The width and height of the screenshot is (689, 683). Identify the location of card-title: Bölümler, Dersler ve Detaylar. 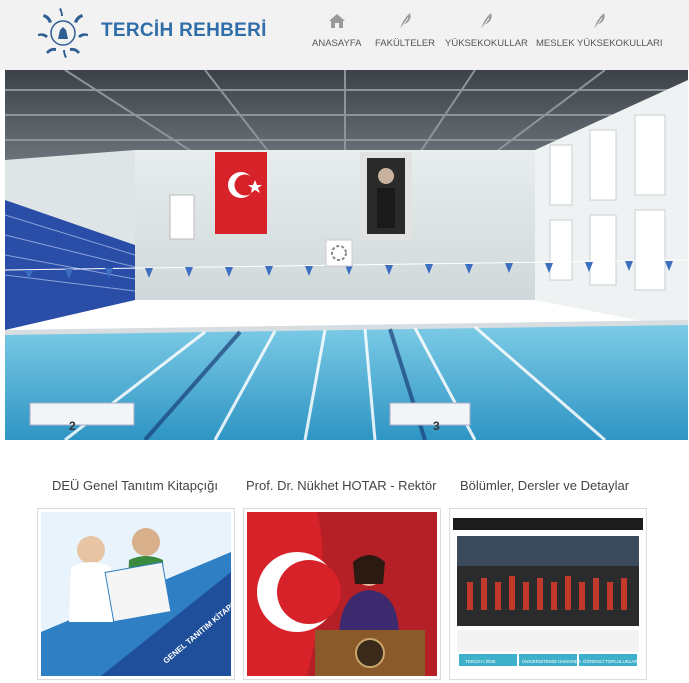
(544, 485).